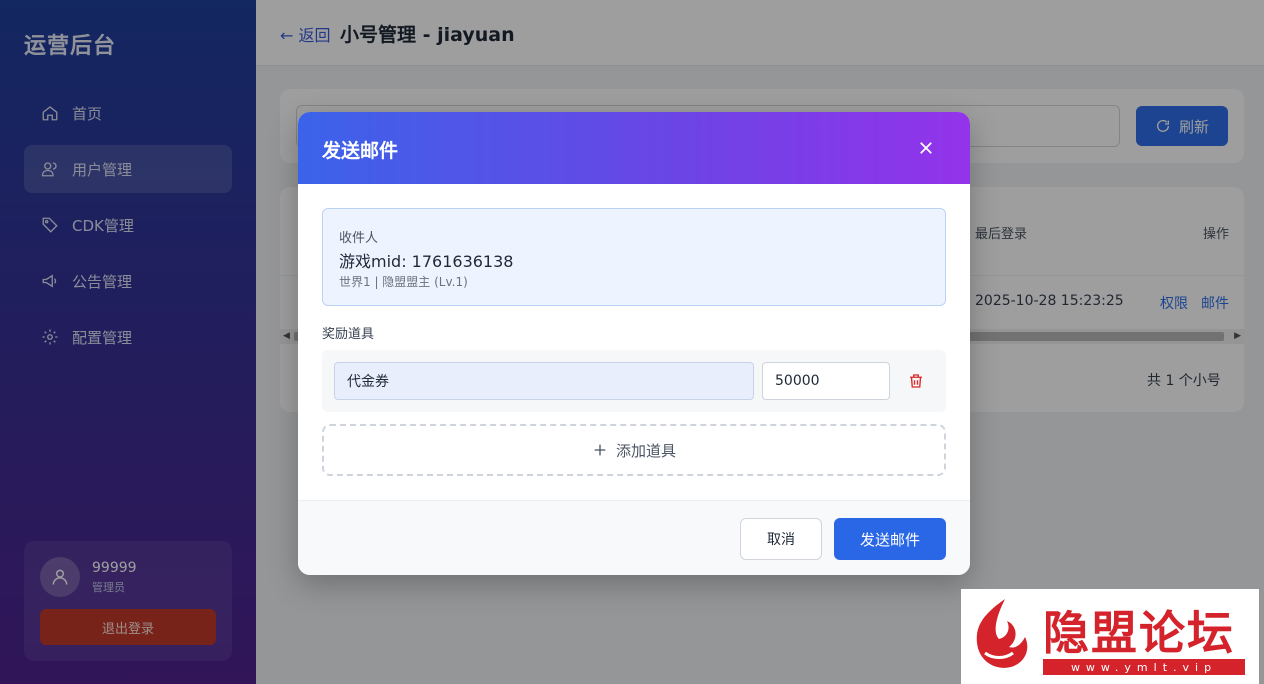  Describe the element at coordinates (600, 450) in the screenshot. I see `plus-icon` at that location.